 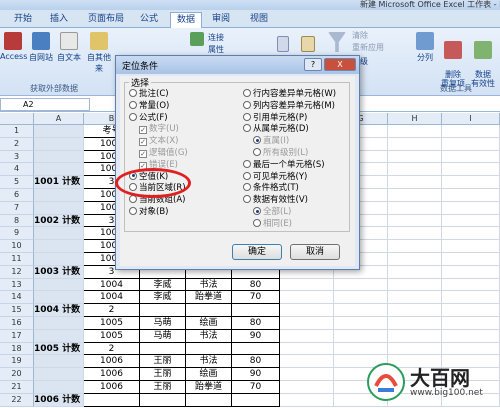 I want to click on filter-button, so click(x=337, y=43).